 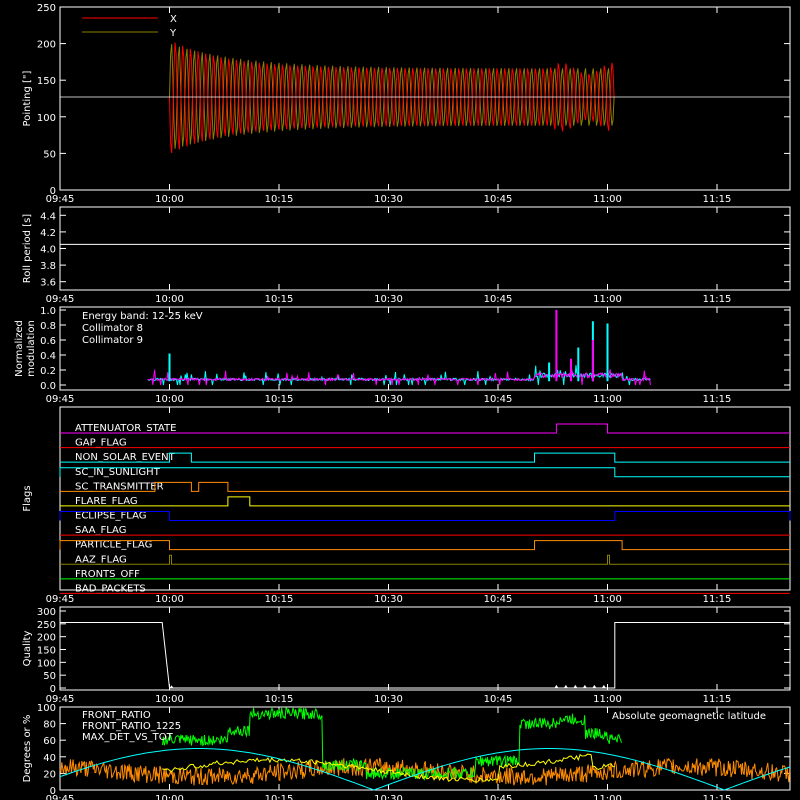 I want to click on y-axis-label: Normalized, so click(x=19, y=348).